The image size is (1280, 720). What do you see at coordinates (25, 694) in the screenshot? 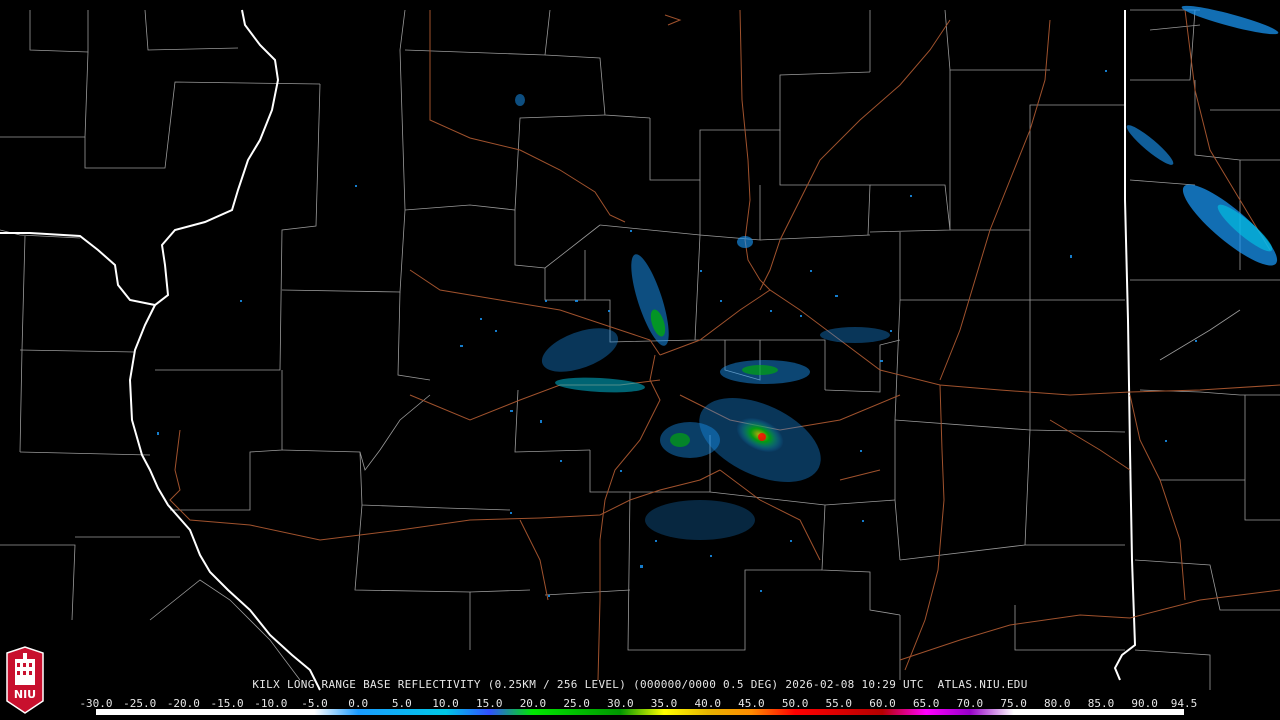
I see `svg-text: NIU` at bounding box center [25, 694].